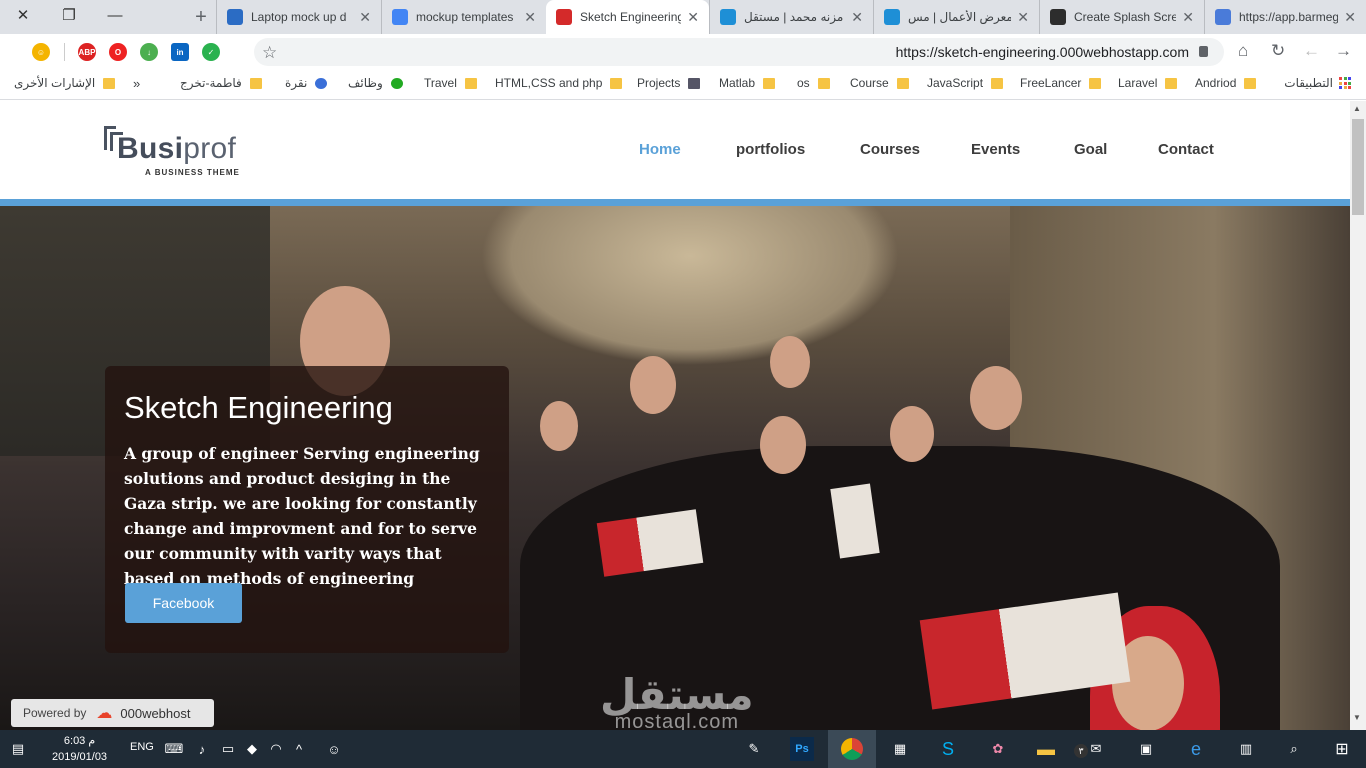 The width and height of the screenshot is (1366, 768). Describe the element at coordinates (754, 749) in the screenshot. I see `paint-app-icon: ✎` at that location.